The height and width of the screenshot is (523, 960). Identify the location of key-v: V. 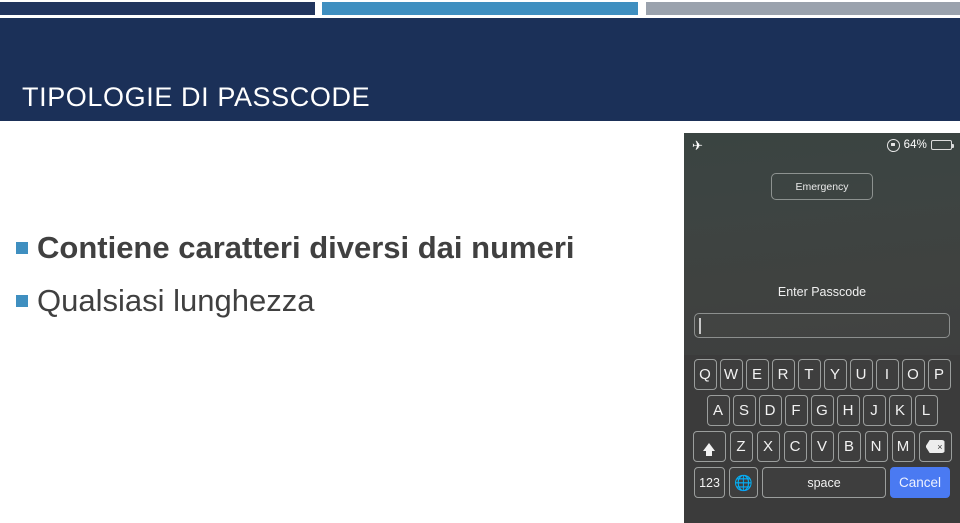
(822, 446).